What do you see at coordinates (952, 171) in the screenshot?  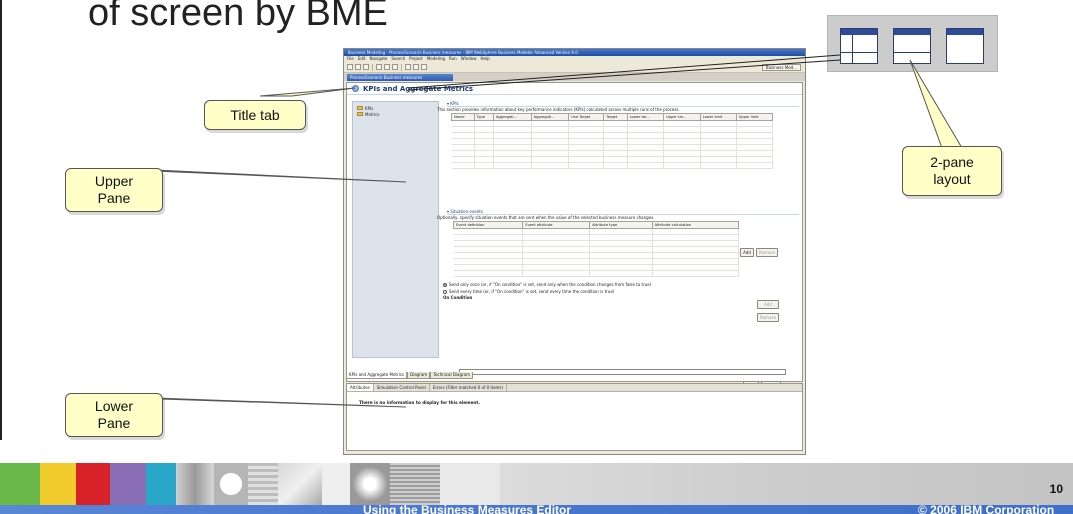 I see `two-pane-layout-callout: 2-pane layout` at bounding box center [952, 171].